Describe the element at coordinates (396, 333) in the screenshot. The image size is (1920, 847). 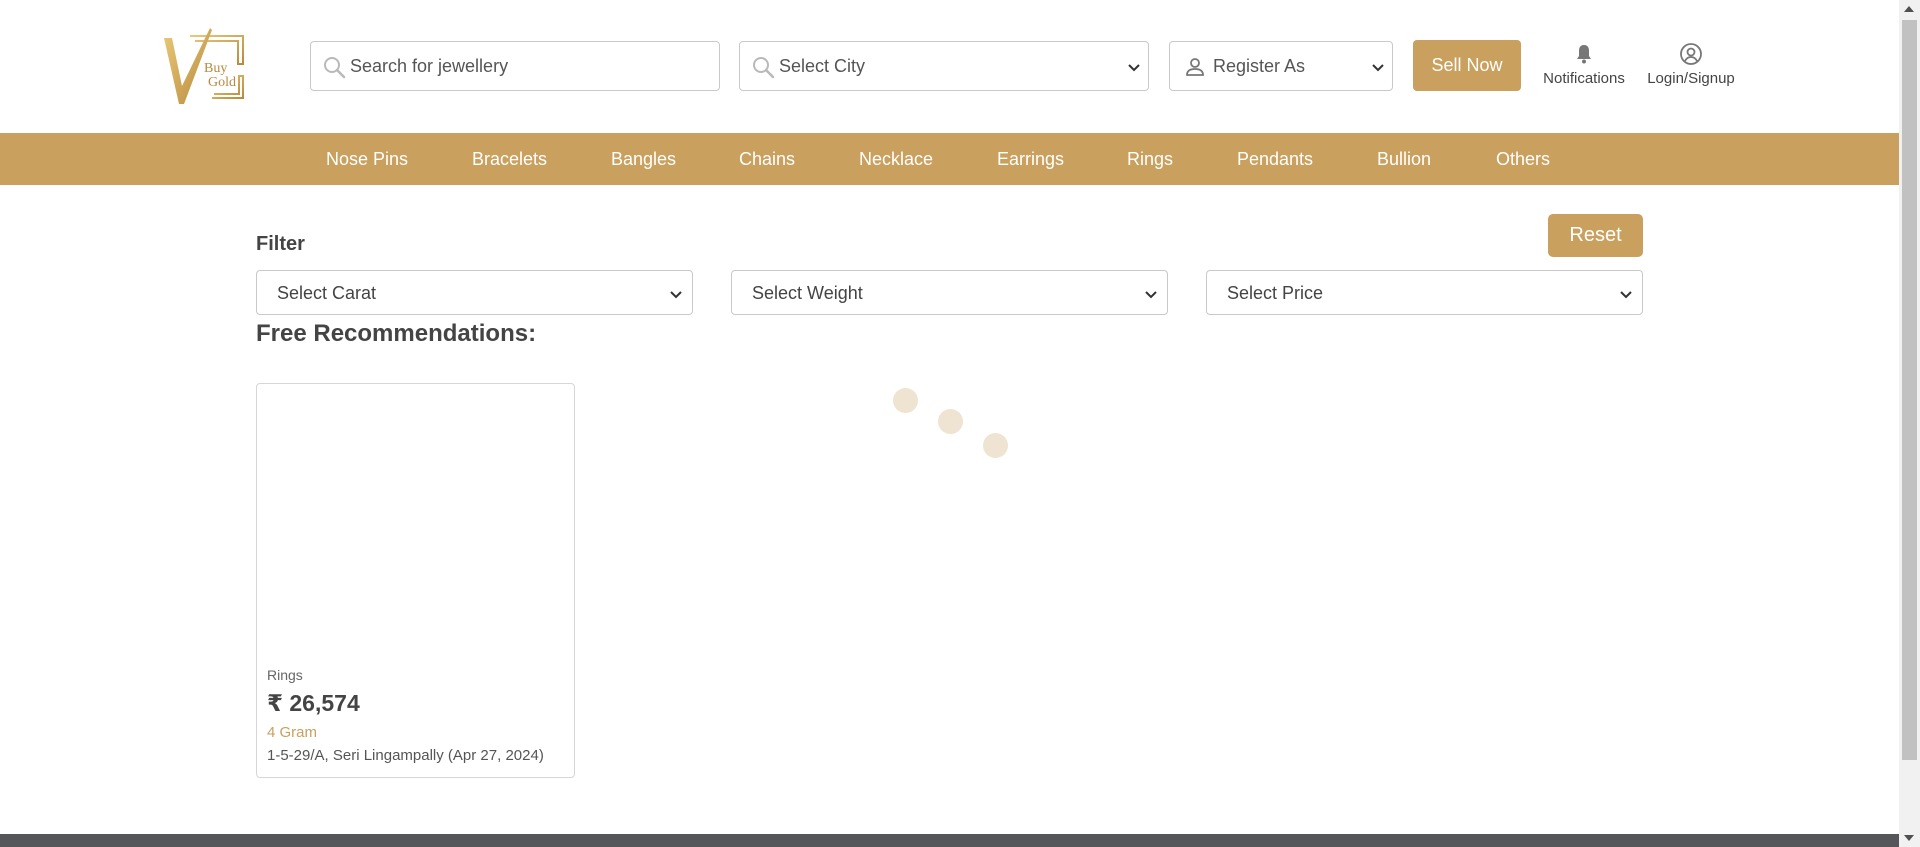
I see `recommendations-heading: Free Recommendations:` at that location.